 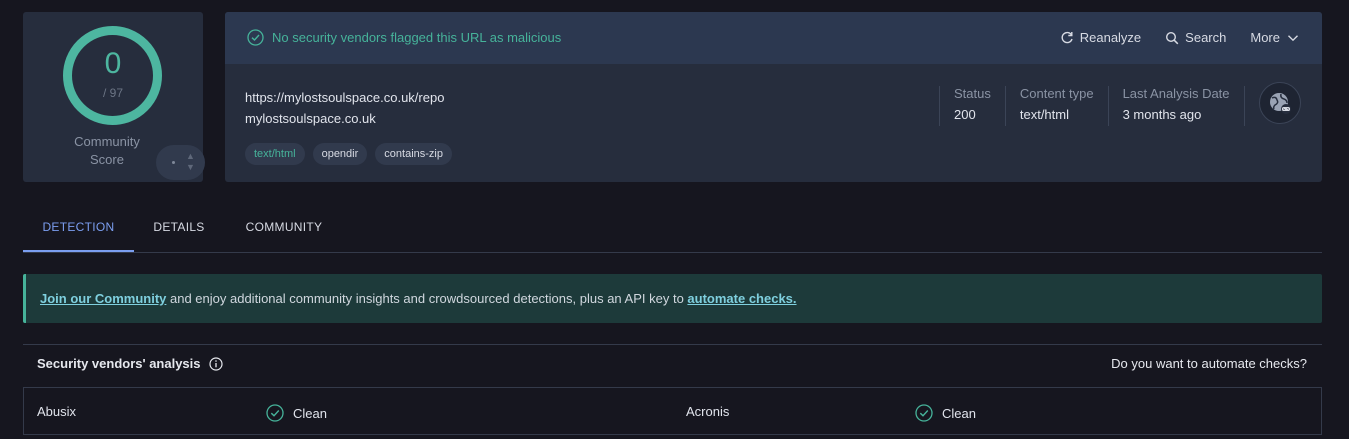 I want to click on last-analysis-label: Last Analysis Date, so click(x=1176, y=93).